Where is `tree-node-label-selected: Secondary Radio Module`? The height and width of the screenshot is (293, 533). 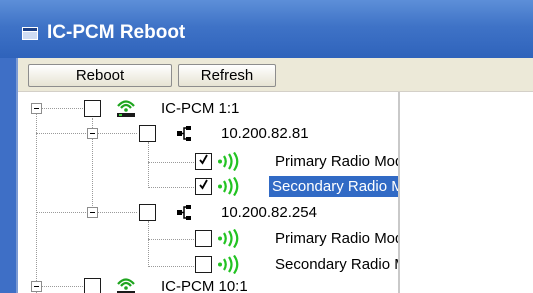 tree-node-label-selected: Secondary Radio Module is located at coordinates (333, 186).